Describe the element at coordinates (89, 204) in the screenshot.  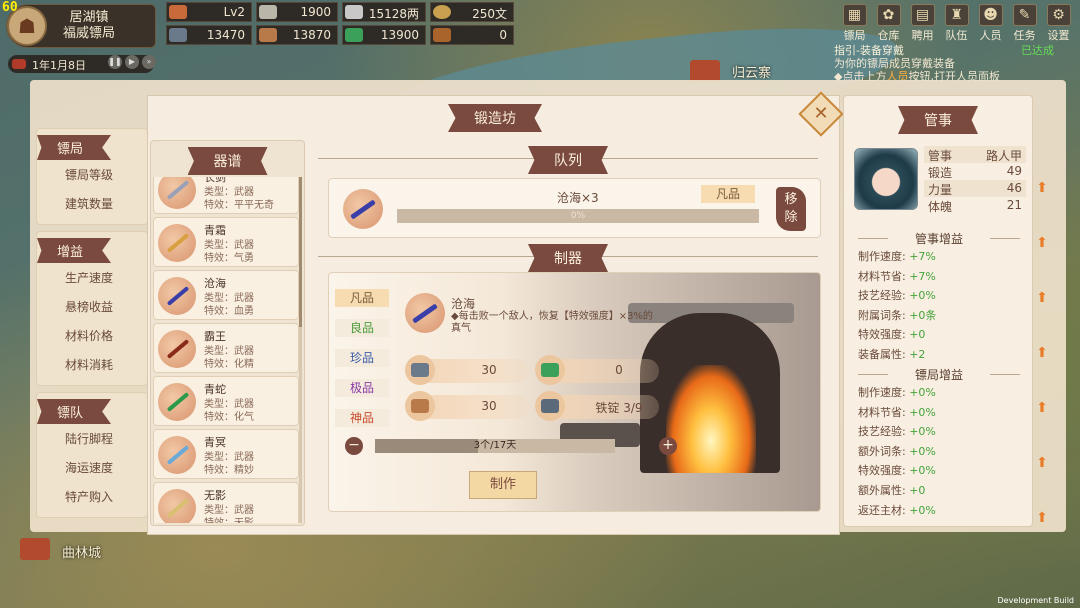
I see `stat-item: 建筑数量` at that location.